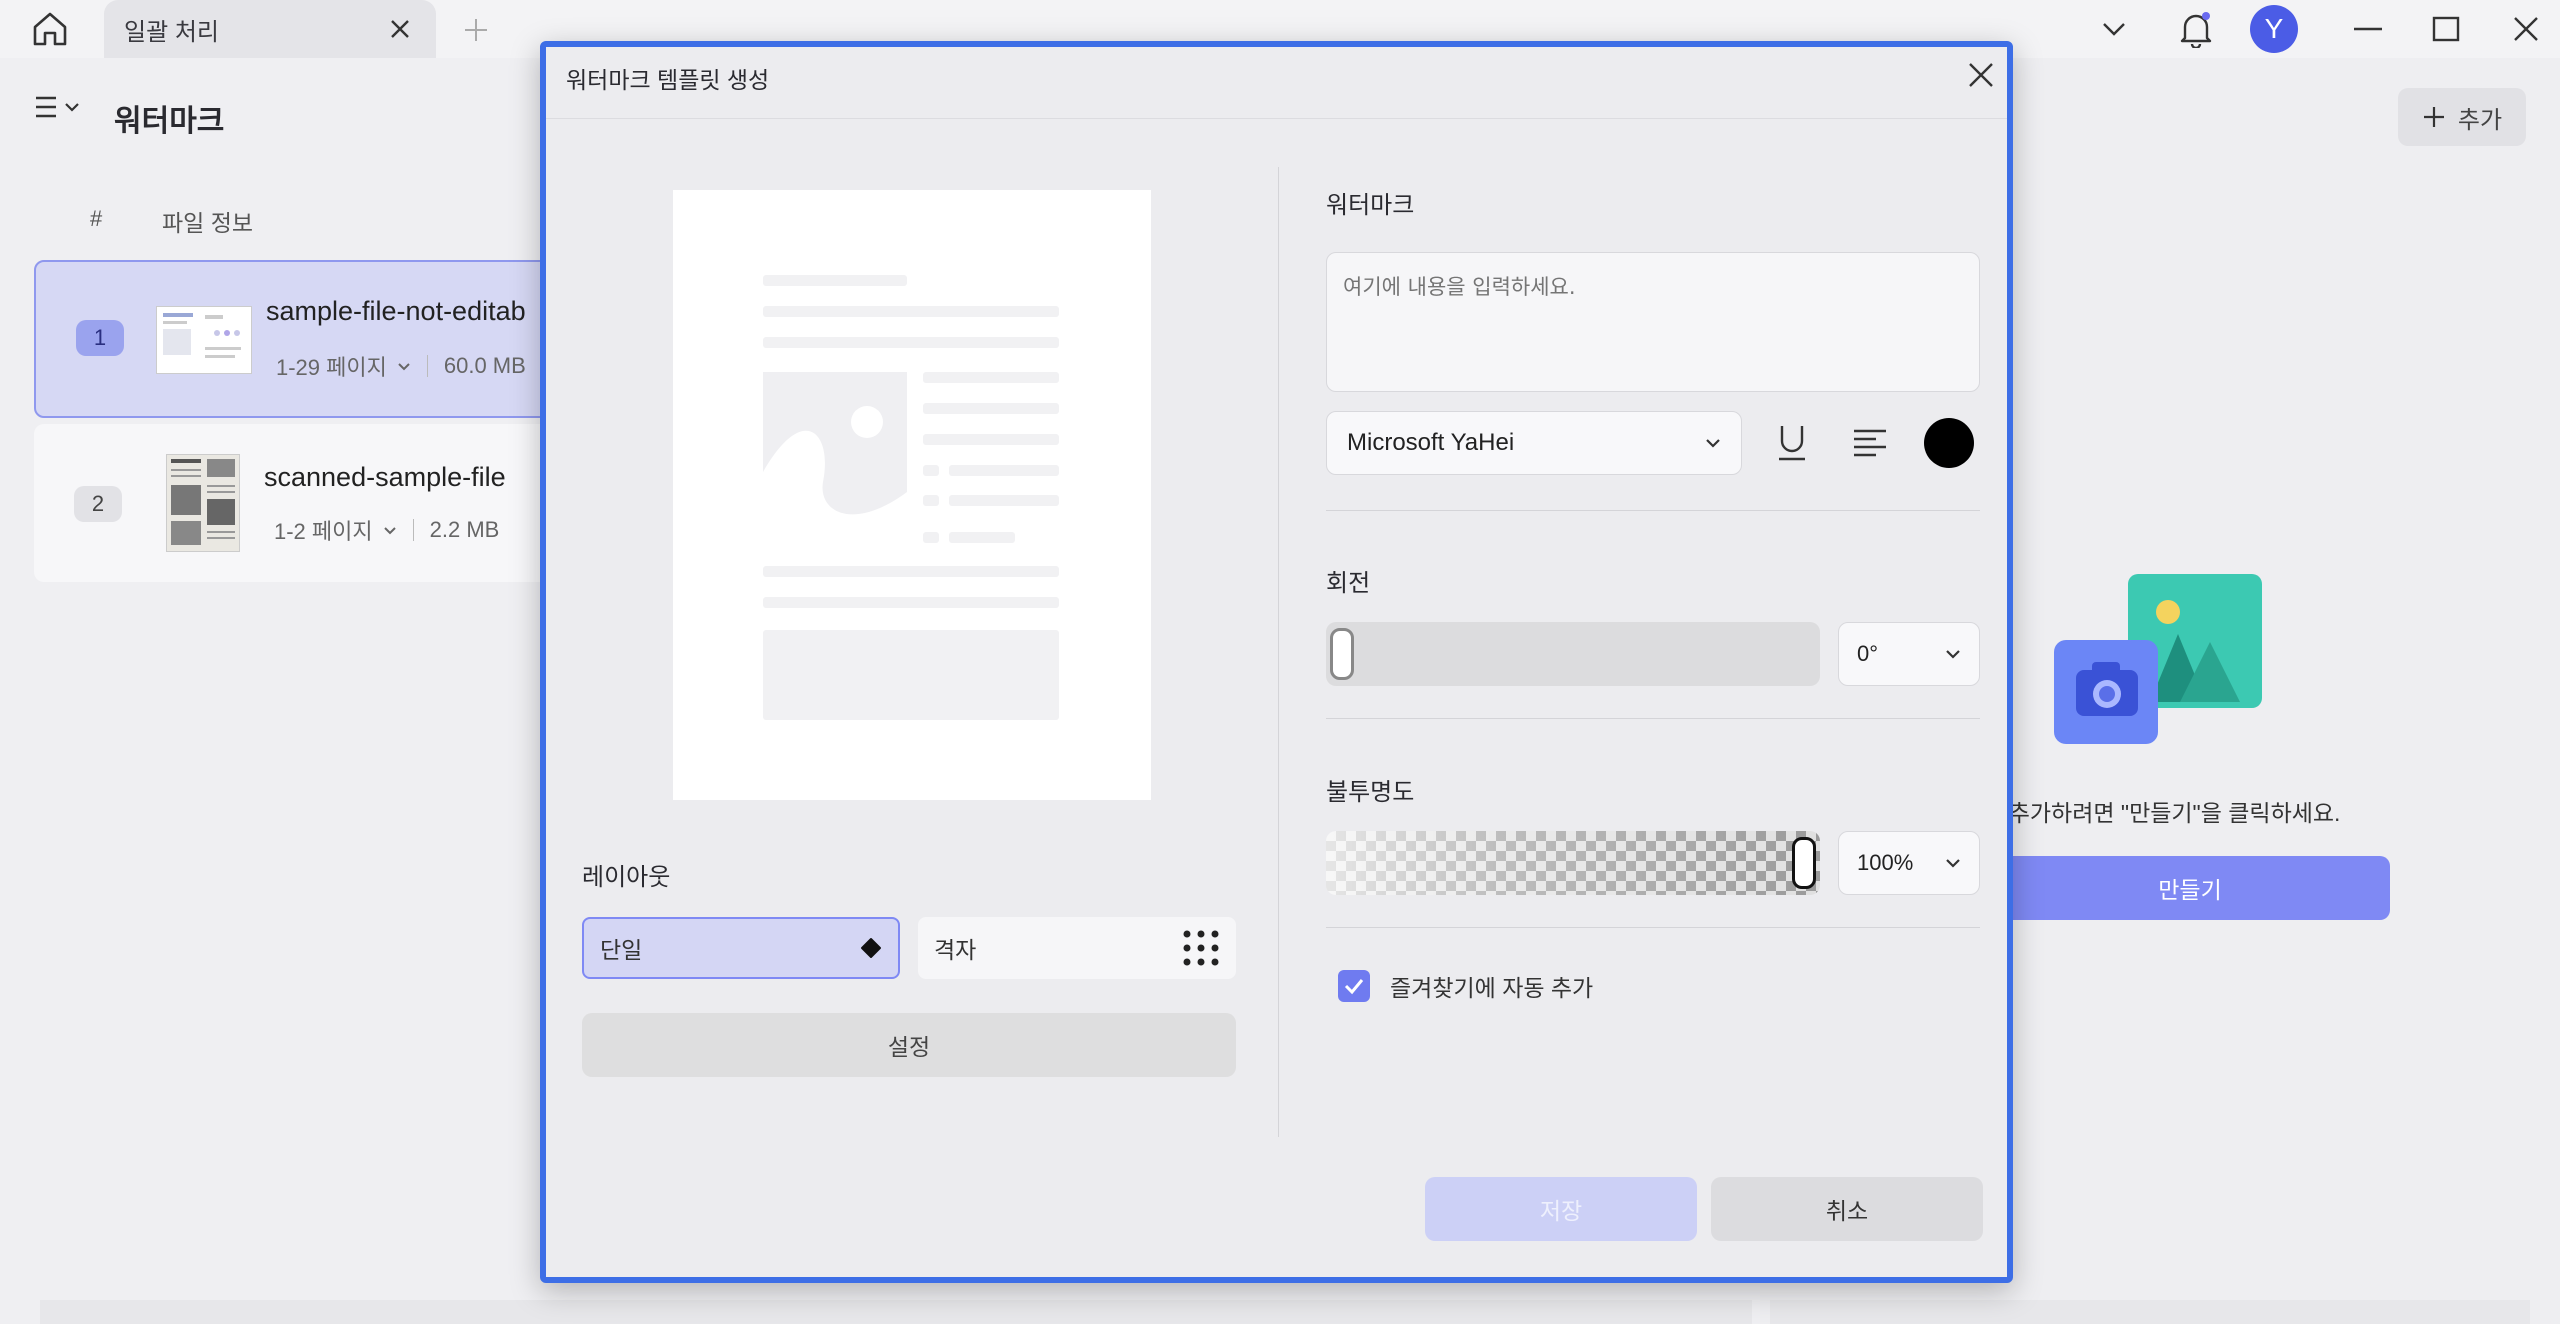 The width and height of the screenshot is (2560, 1324). Describe the element at coordinates (2158, 659) in the screenshot. I see `image-illustration` at that location.